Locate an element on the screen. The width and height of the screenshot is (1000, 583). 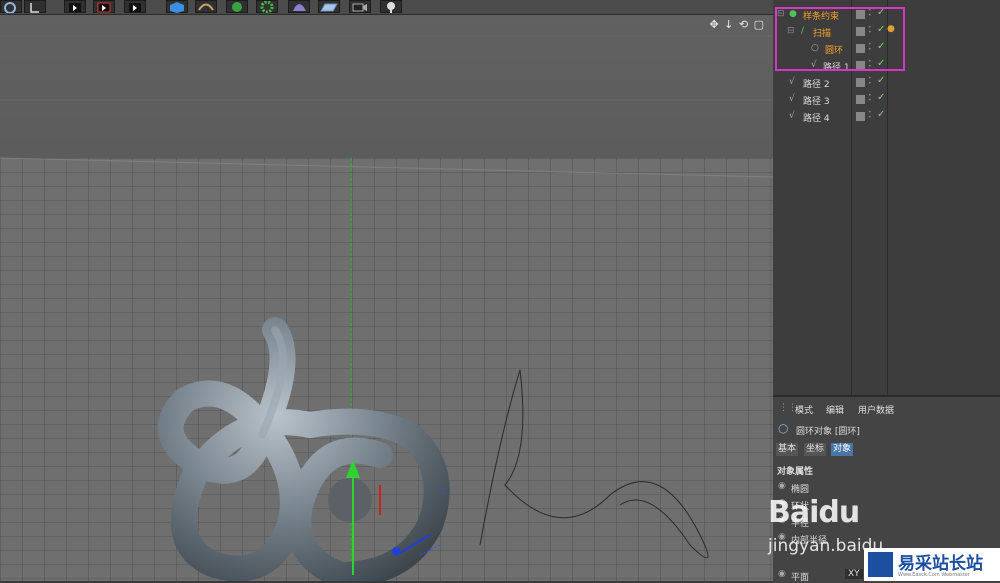
site-badge: 易采站长站 Www.Easck.Com Webmaster is located at coordinates (932, 564).